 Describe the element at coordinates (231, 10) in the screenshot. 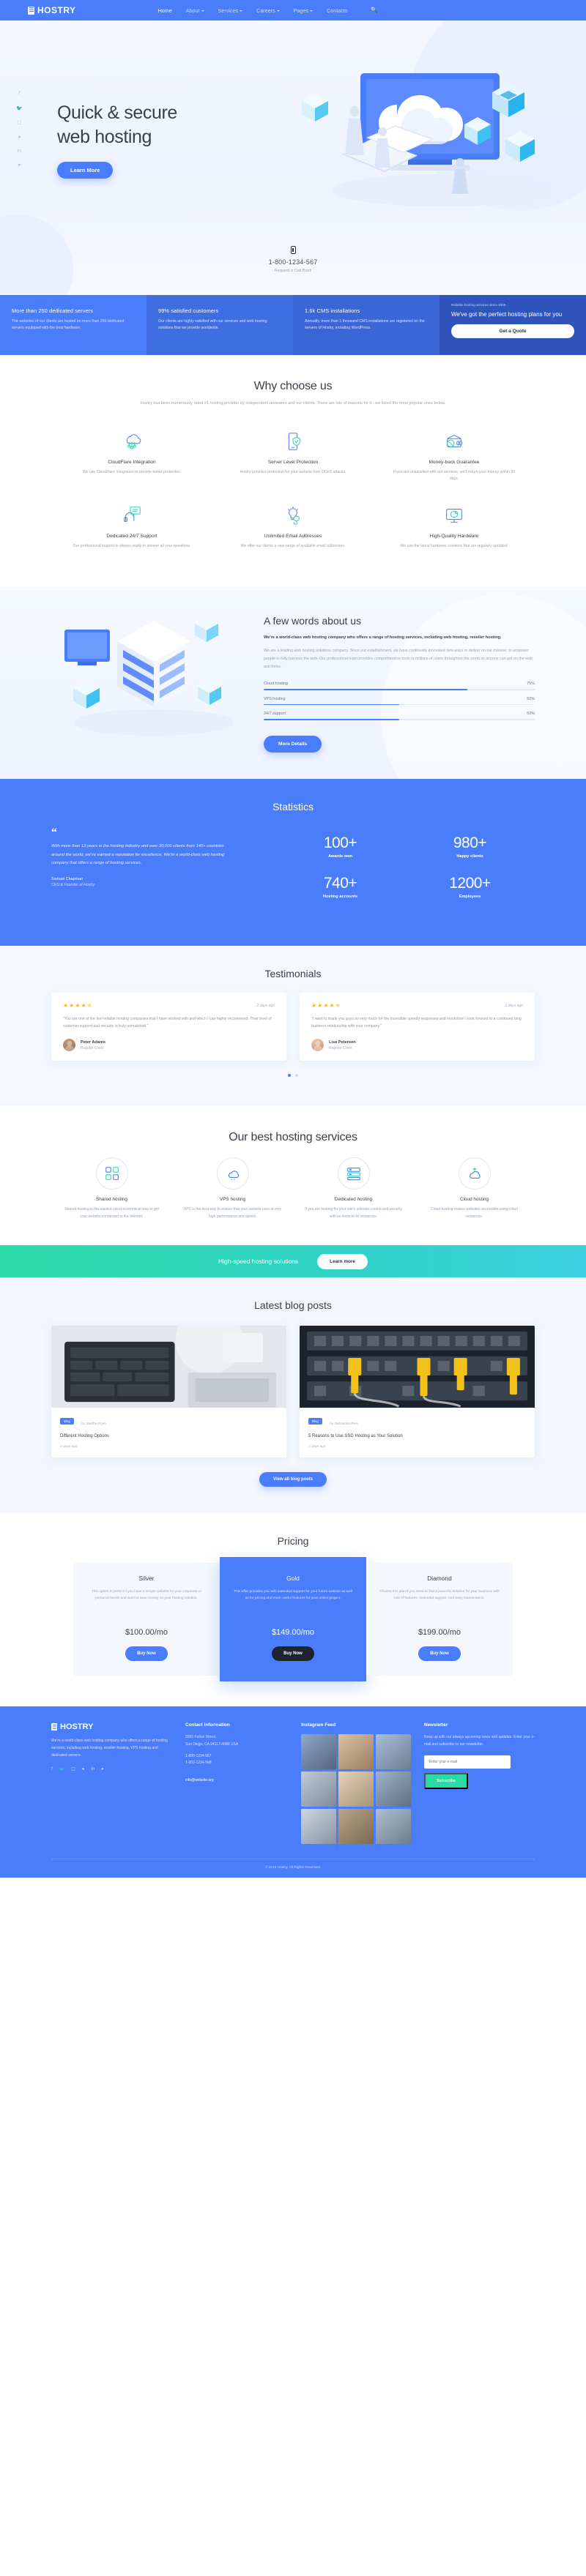

I see `nav-item-services: Services` at that location.